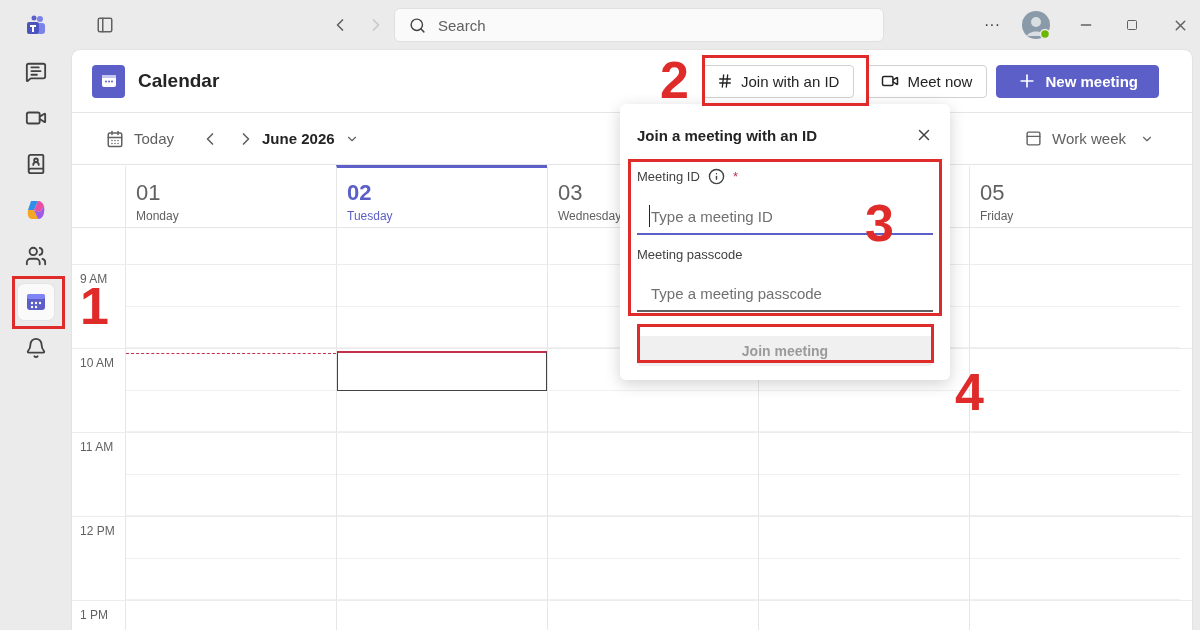 The height and width of the screenshot is (630, 1200). I want to click on field-label: Meeting passcode, so click(690, 254).